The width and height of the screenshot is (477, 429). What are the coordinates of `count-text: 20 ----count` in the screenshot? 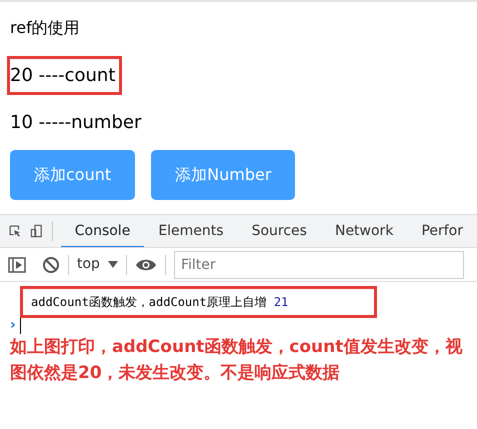 It's located at (64, 75).